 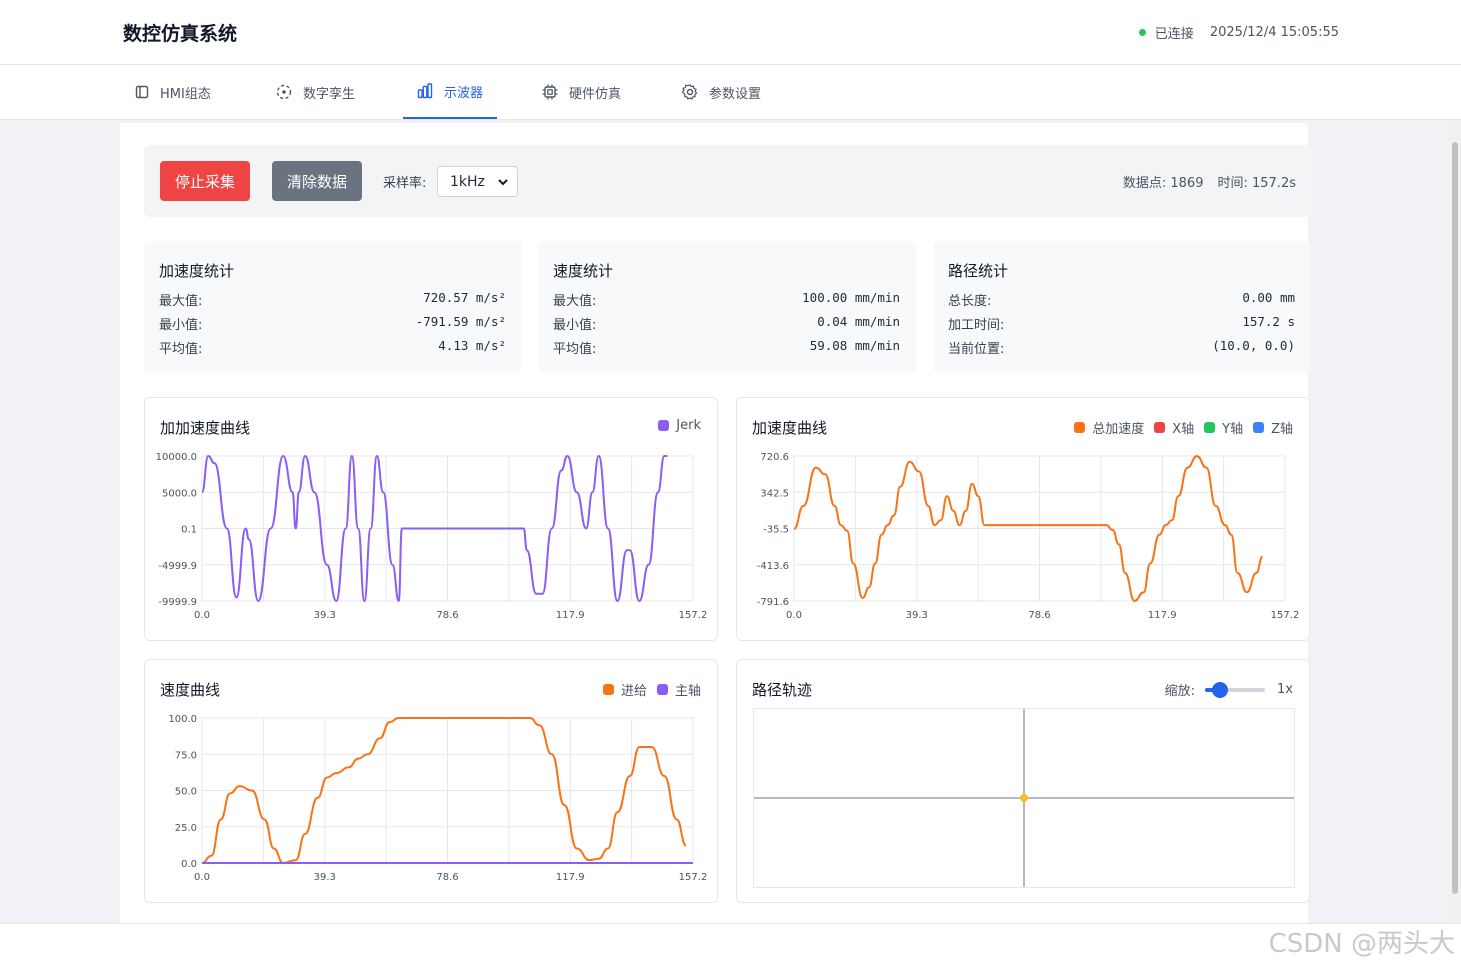 I want to click on y-tick-label: 720.6, so click(x=774, y=457).